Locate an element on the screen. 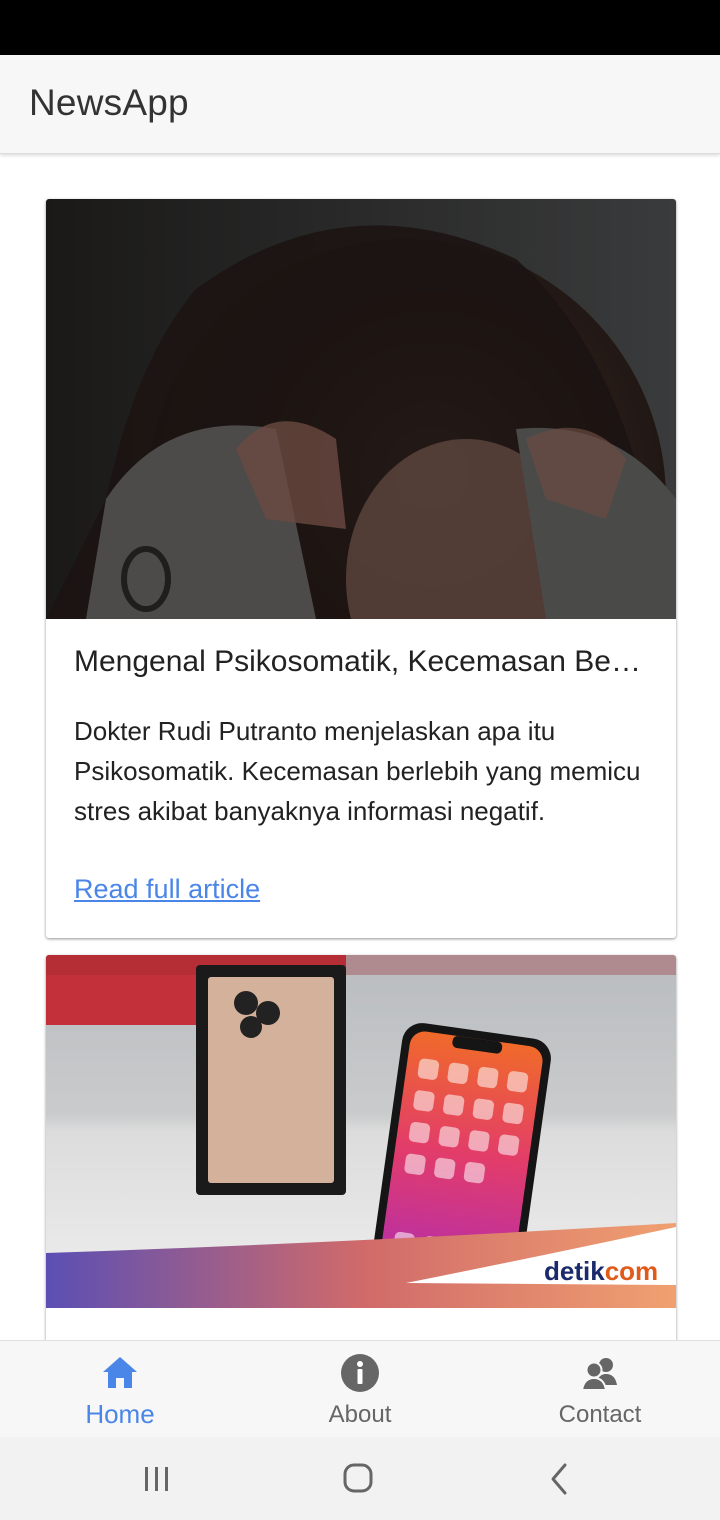 The height and width of the screenshot is (1520, 720). nav-item-contact: Contact is located at coordinates (600, 1389).